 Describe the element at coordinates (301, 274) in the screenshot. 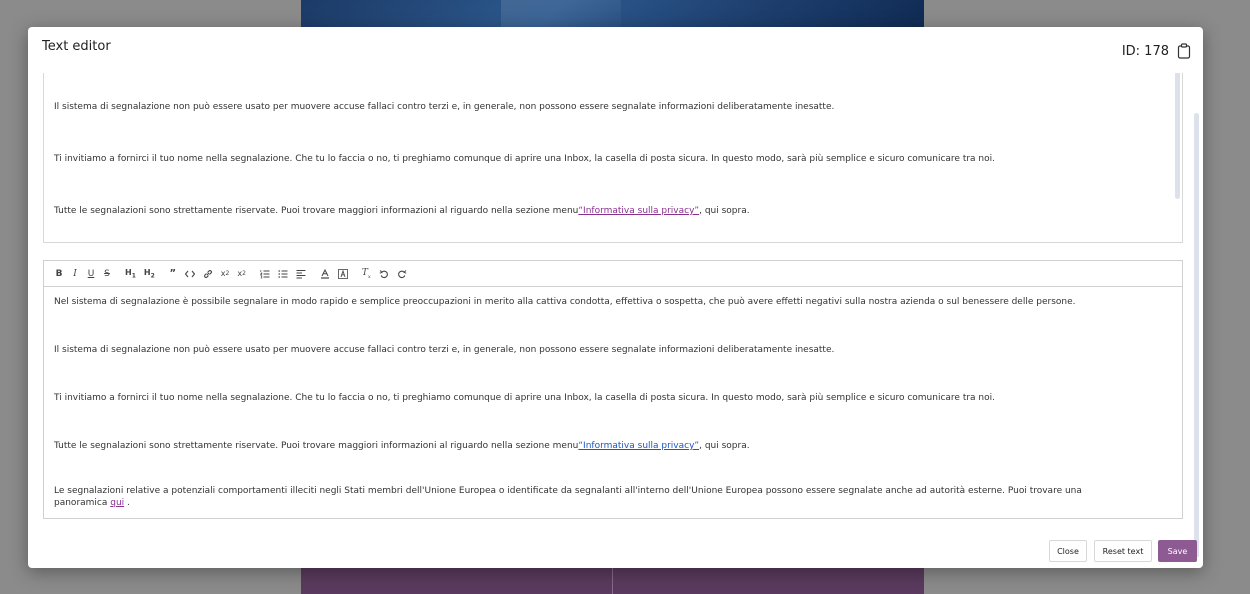

I see `align-icon` at that location.